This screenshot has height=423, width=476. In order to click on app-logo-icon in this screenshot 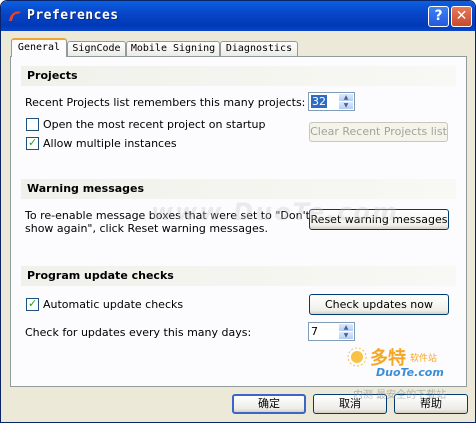, I will do `click(15, 16)`.